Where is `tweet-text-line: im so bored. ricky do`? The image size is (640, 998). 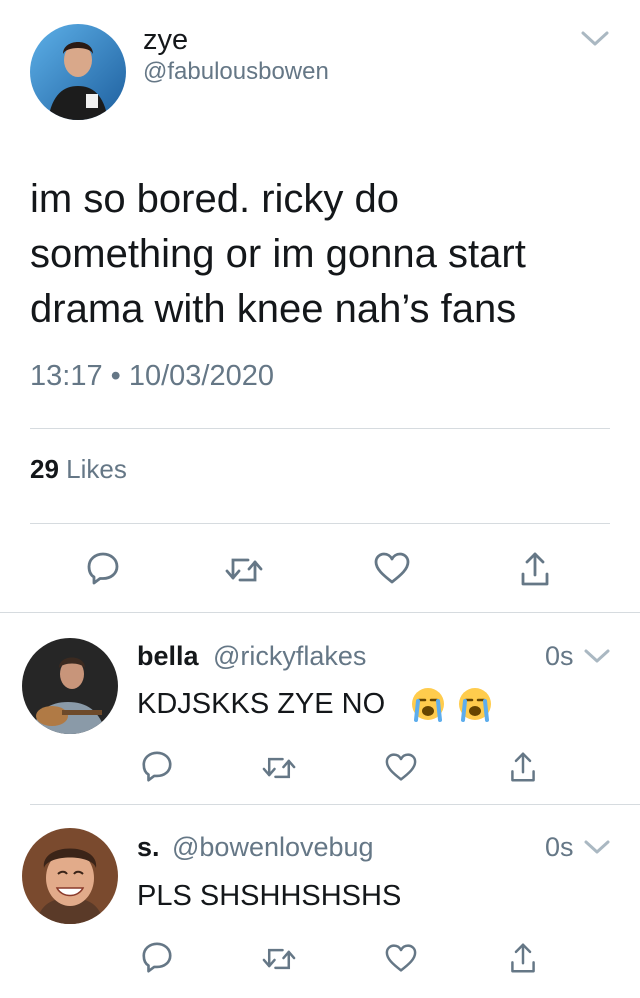 tweet-text-line: im so bored. ricky do is located at coordinates (215, 199).